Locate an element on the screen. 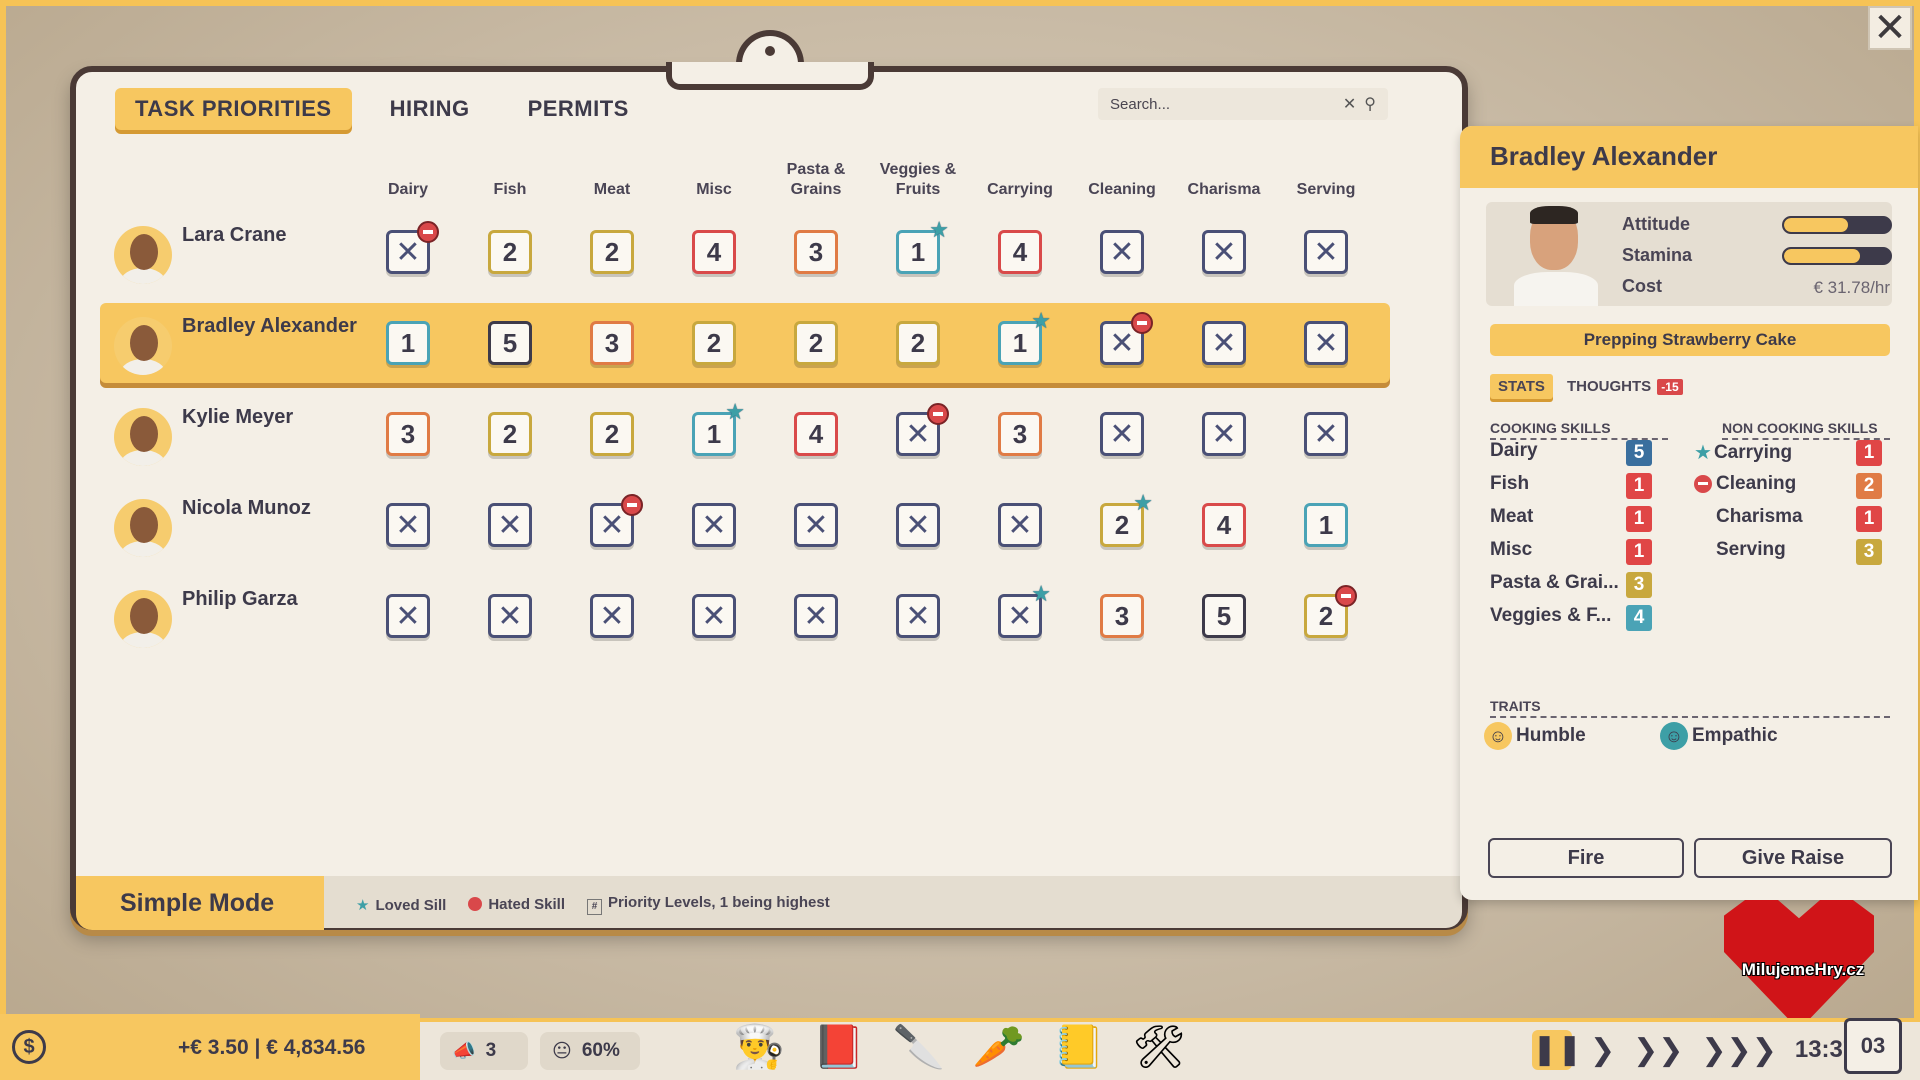  tab-thoughts: THOUGHTS -15 is located at coordinates (1625, 386).